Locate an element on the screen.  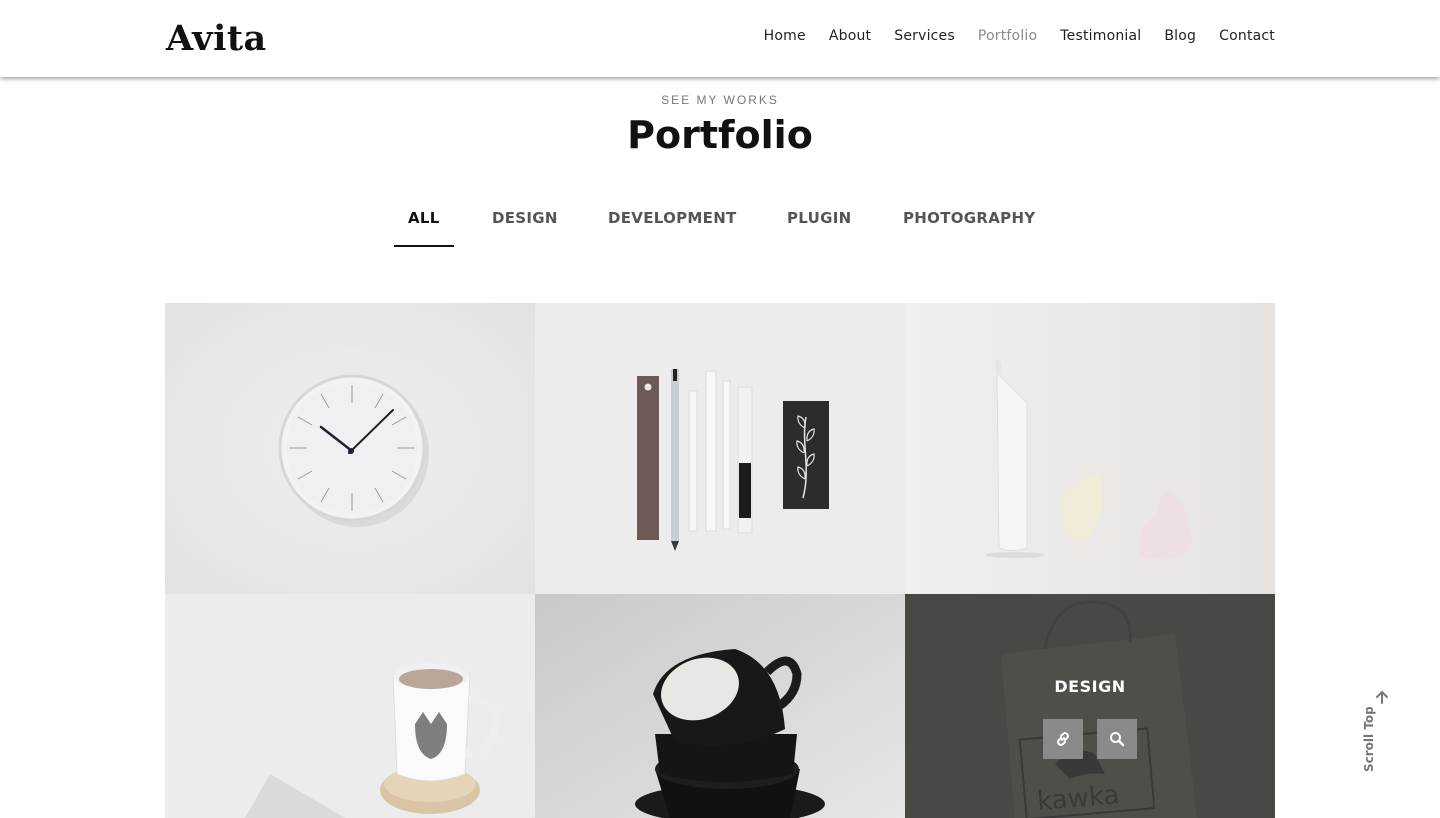
portfolio-hover-overlay: DESIGN is located at coordinates (1090, 706).